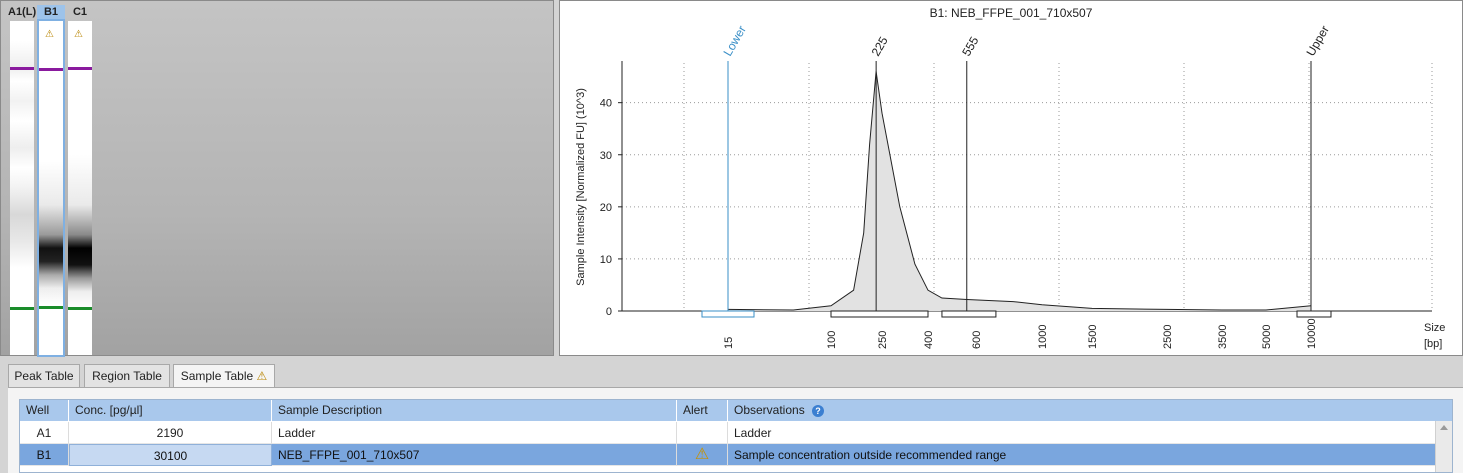 This screenshot has height=473, width=1463. I want to click on x-tick-label: 1000, so click(1043, 337).